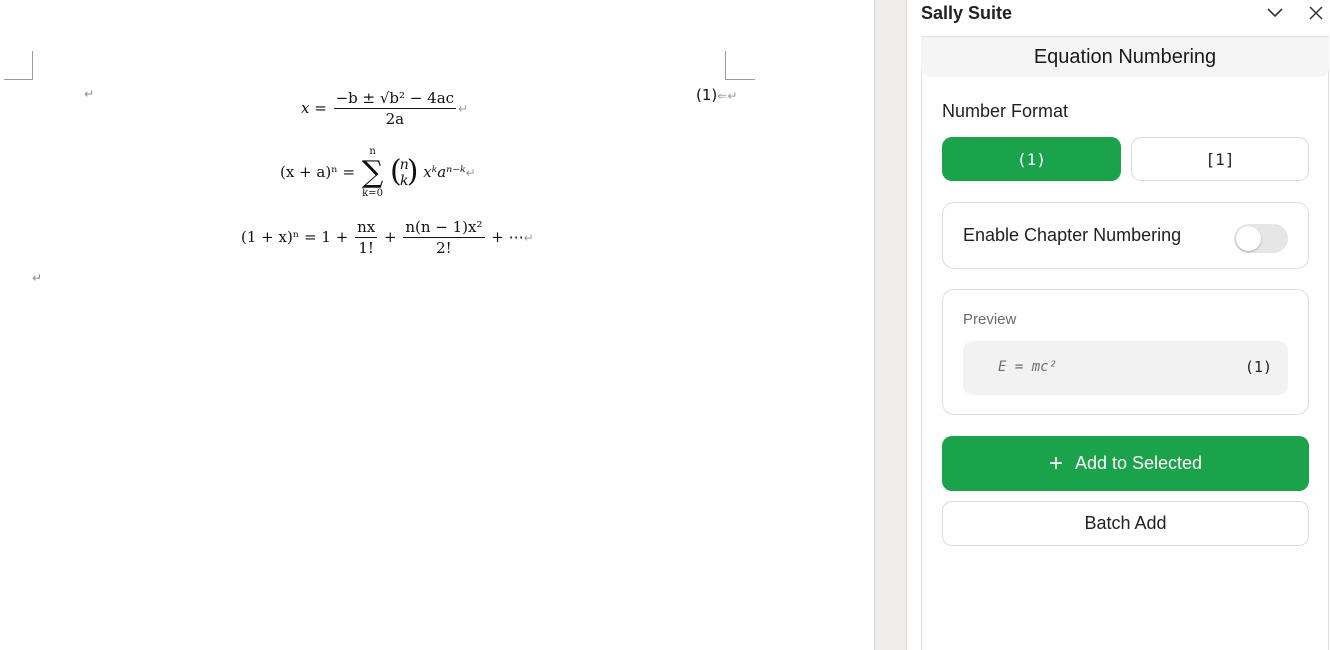  What do you see at coordinates (295, 237) in the screenshot?
I see `equation-lhs: (1 + x)ⁿ = 1 +` at bounding box center [295, 237].